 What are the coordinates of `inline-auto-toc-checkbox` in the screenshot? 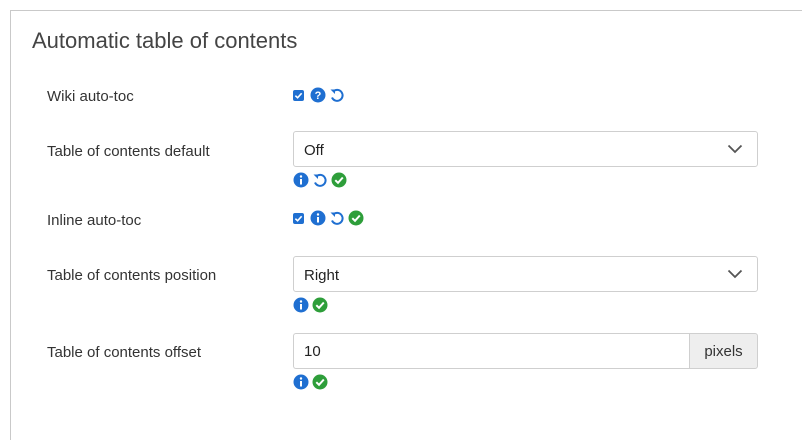 It's located at (298, 218).